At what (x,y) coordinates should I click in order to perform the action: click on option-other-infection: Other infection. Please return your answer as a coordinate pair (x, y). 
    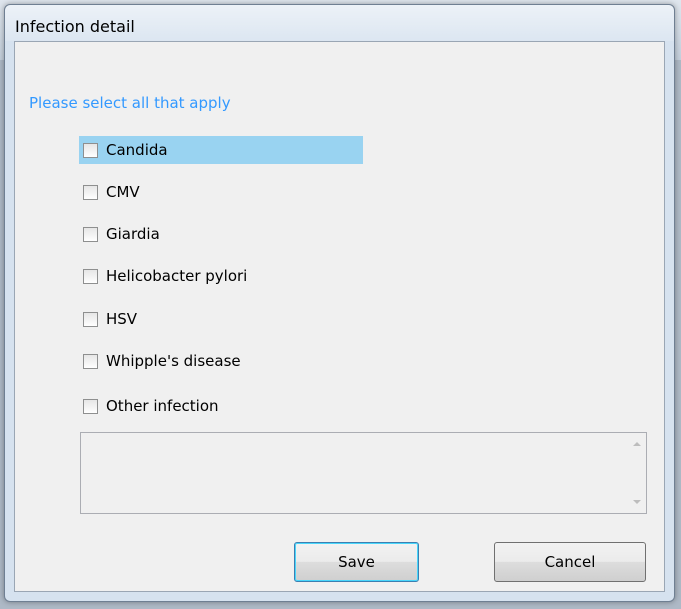
    Looking at the image, I should click on (149, 406).